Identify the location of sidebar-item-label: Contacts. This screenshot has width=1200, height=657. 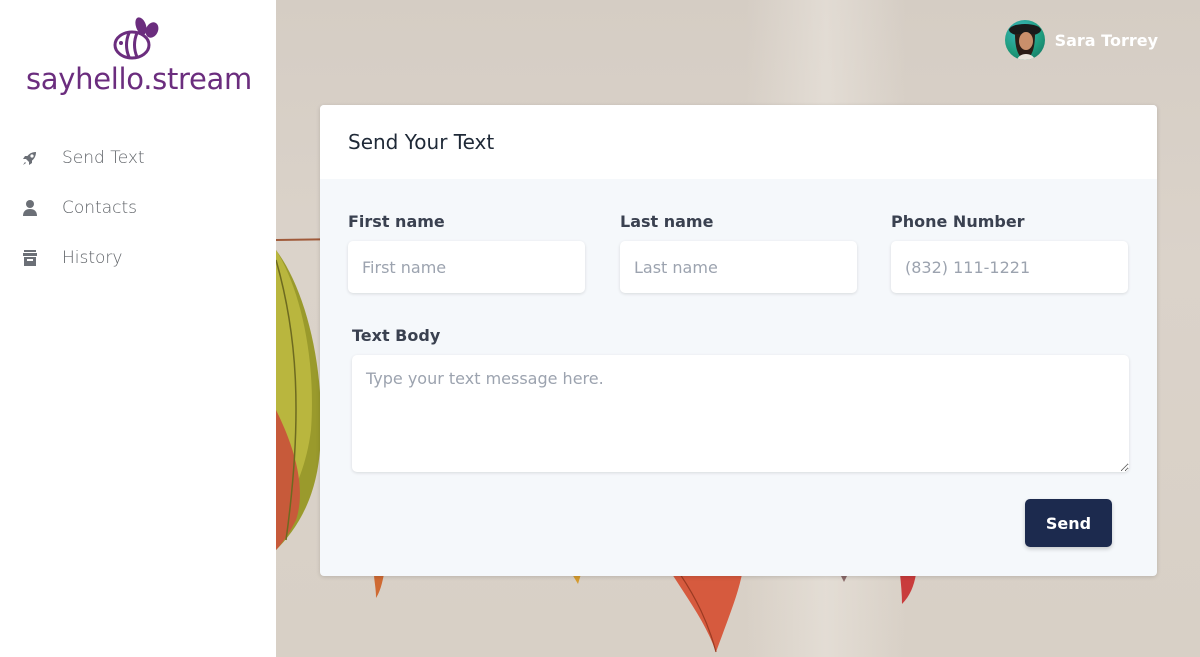
(99, 208).